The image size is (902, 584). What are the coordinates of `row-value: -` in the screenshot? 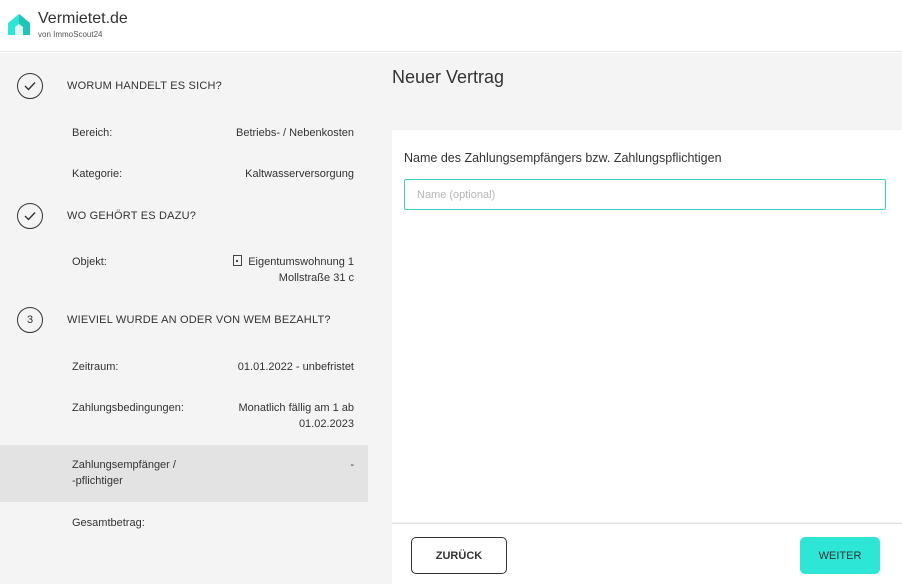 It's located at (352, 465).